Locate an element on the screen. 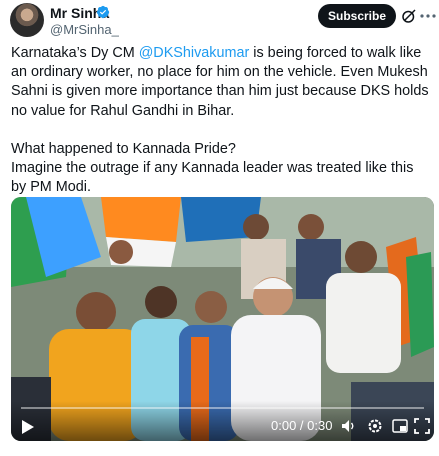 This screenshot has width=439, height=456. tweet-text-pre: Karnataka’s Dy CM is located at coordinates (75, 53).